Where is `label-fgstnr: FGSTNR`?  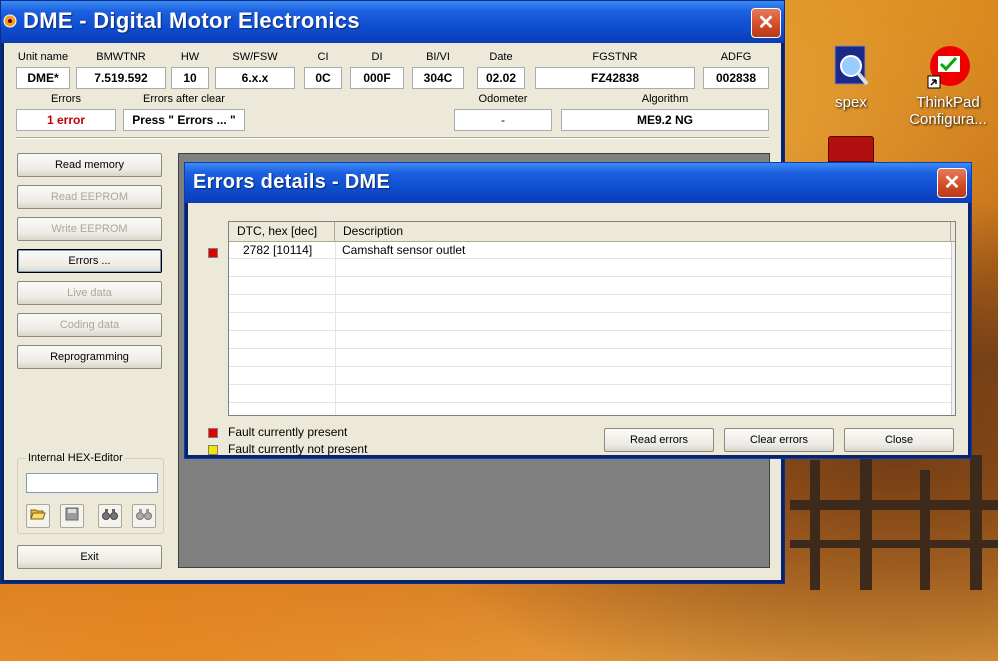 label-fgstnr: FGSTNR is located at coordinates (615, 57).